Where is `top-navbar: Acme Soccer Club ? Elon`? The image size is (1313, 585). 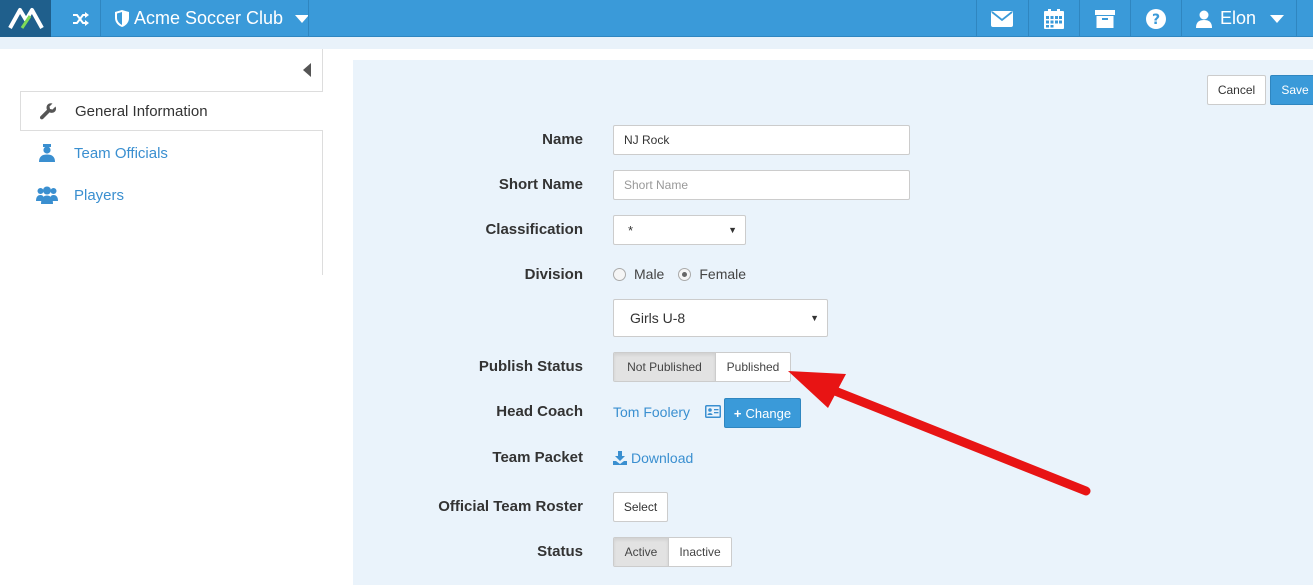
top-navbar: Acme Soccer Club ? Elon is located at coordinates (656, 18).